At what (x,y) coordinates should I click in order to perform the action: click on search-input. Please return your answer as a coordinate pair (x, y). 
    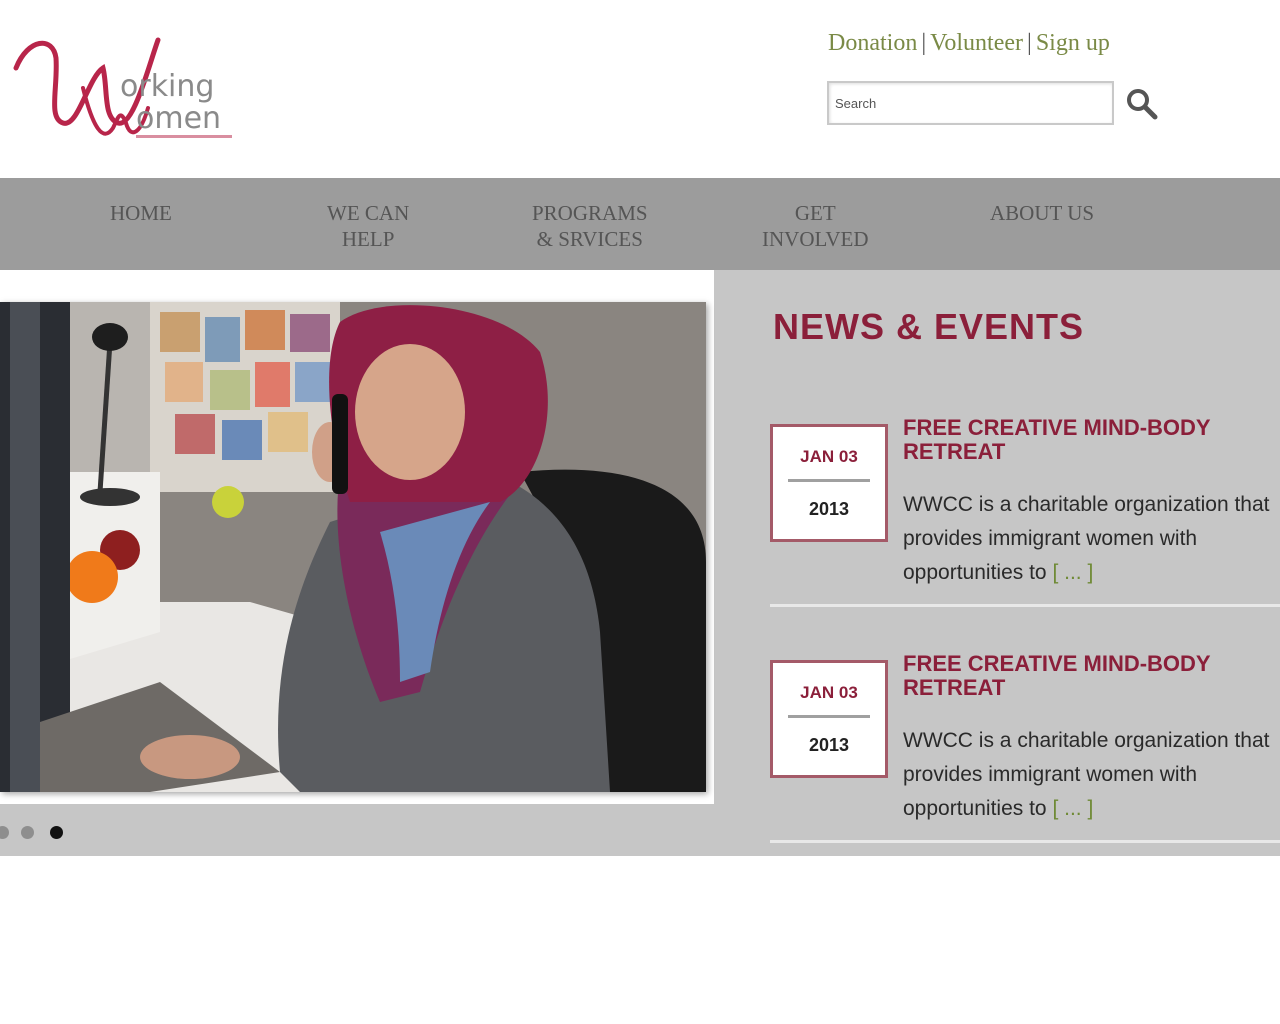
    Looking at the image, I should click on (970, 103).